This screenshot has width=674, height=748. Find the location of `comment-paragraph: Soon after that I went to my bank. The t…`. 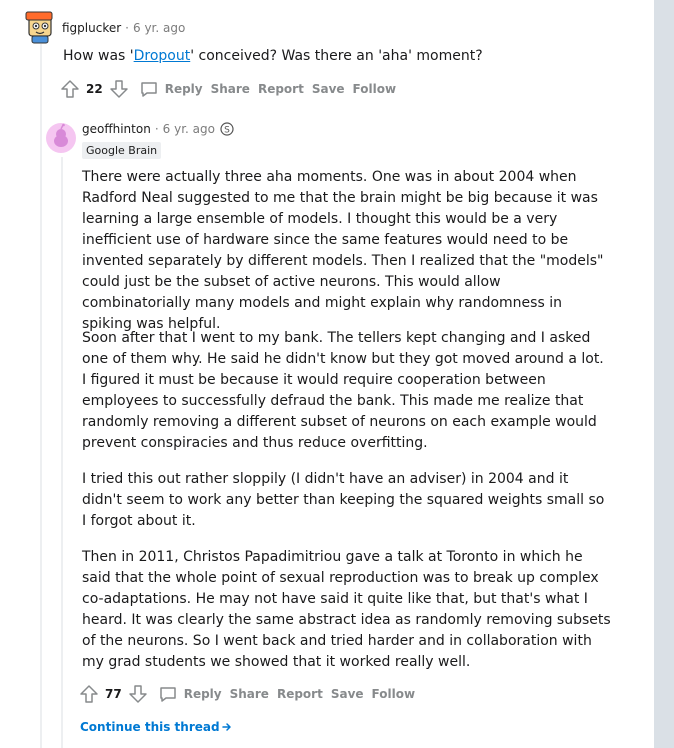

comment-paragraph: Soon after that I went to my bank. The t… is located at coordinates (343, 390).